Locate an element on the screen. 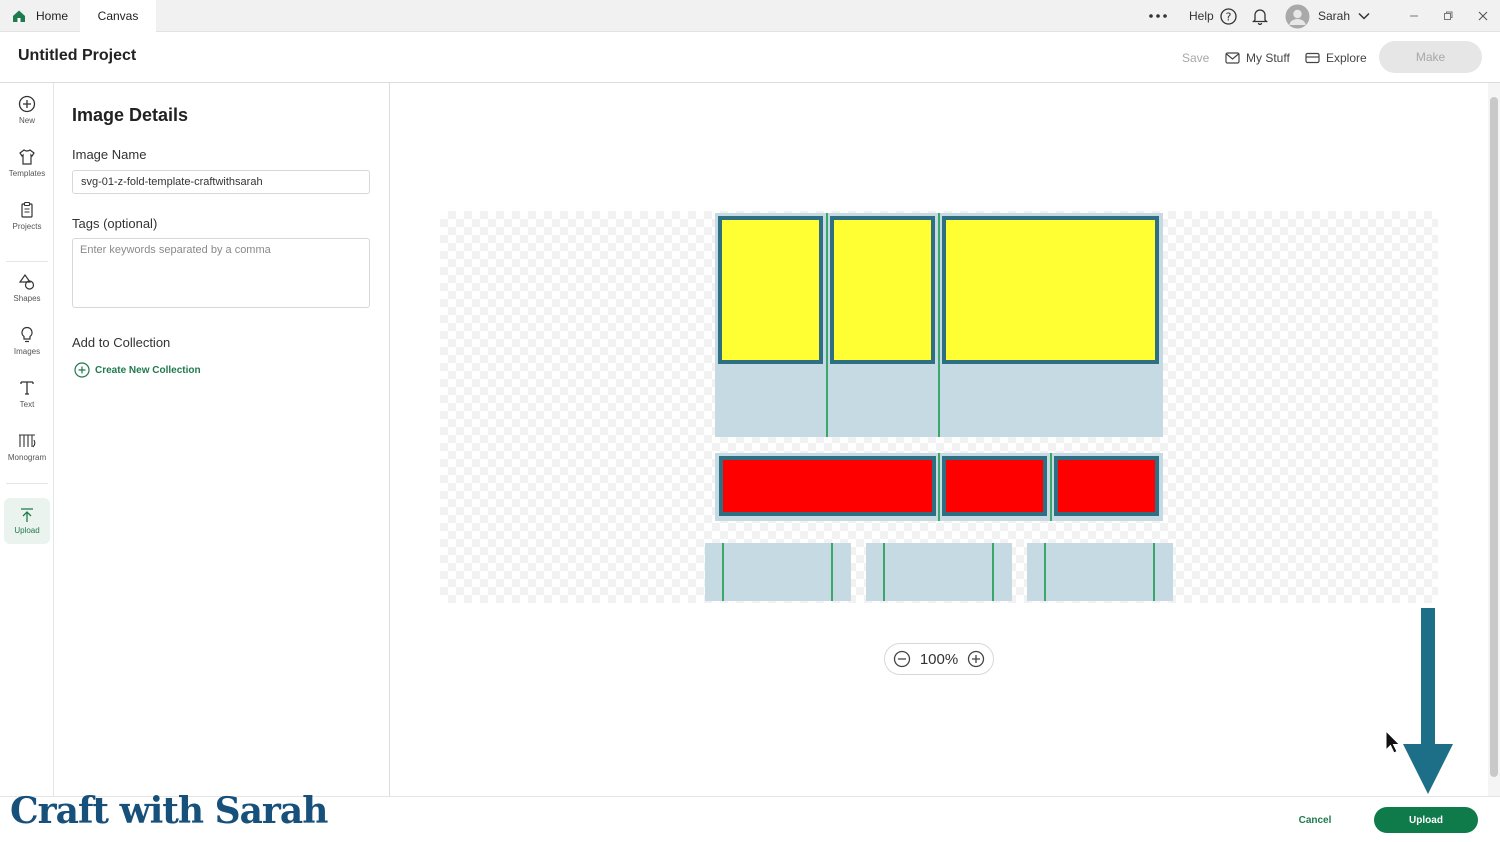 This screenshot has width=1500, height=842. my-stuff-label: My Stuff is located at coordinates (1268, 57).